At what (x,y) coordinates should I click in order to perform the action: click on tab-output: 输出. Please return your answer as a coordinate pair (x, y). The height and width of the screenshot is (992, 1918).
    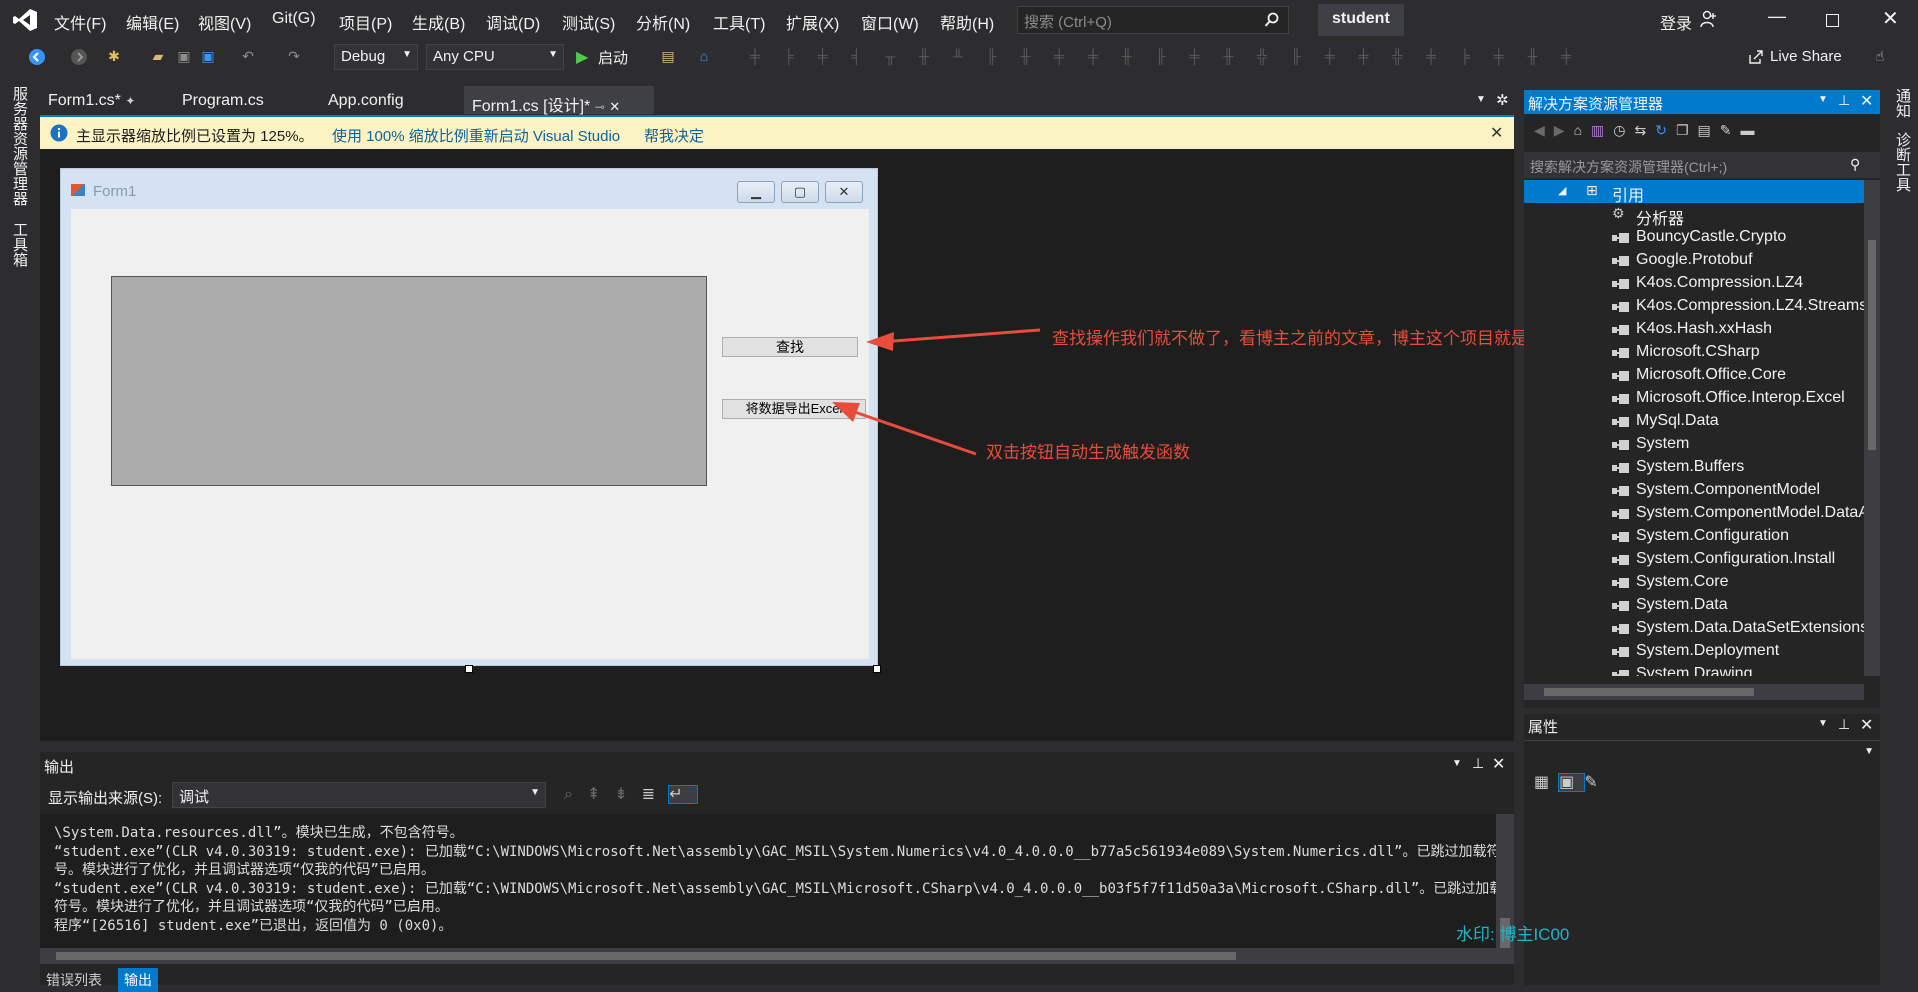
    Looking at the image, I should click on (138, 980).